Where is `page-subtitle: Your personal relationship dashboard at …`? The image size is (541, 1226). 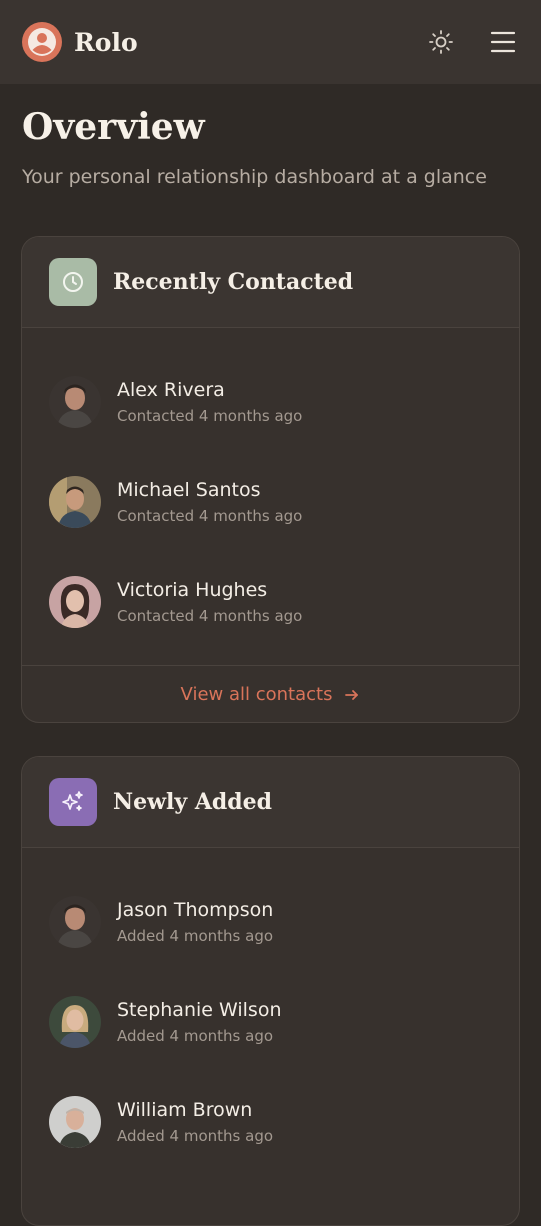 page-subtitle: Your personal relationship dashboard at … is located at coordinates (254, 177).